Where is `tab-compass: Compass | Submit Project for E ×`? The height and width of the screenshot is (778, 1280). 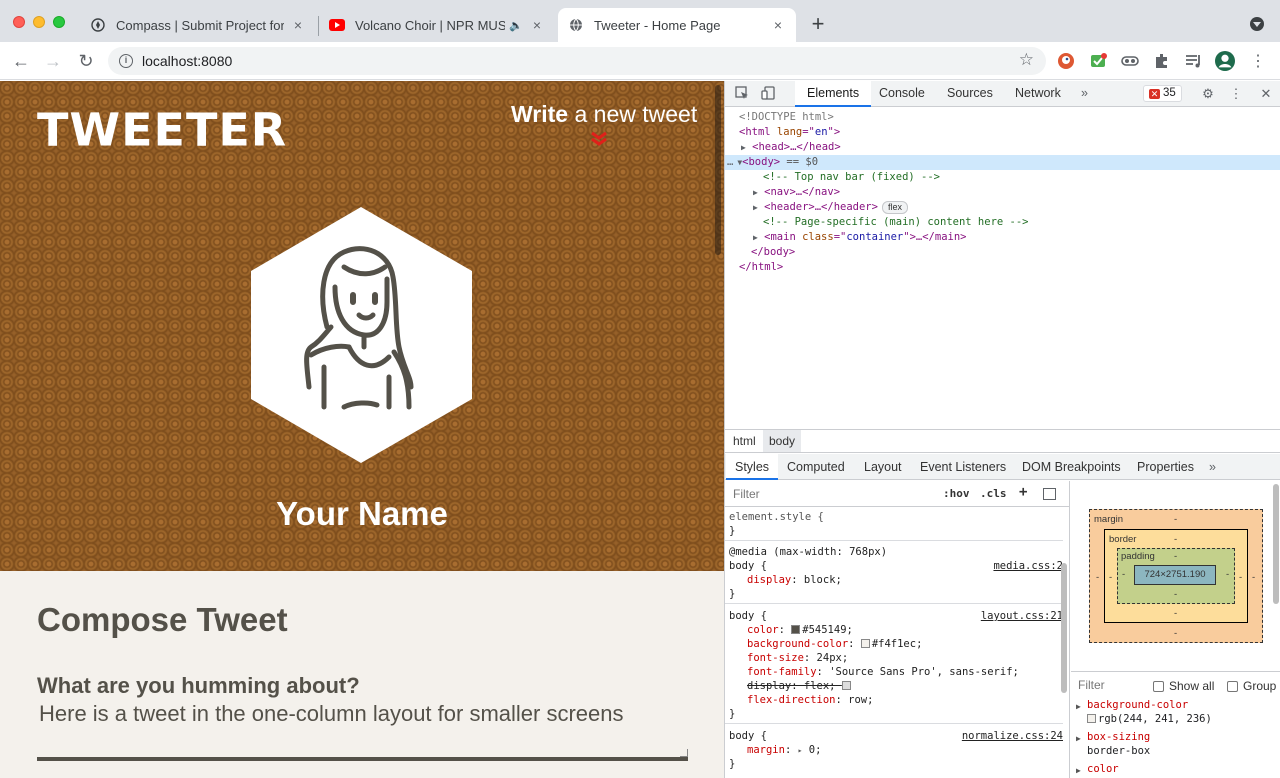 tab-compass: Compass | Submit Project for E × is located at coordinates (198, 25).